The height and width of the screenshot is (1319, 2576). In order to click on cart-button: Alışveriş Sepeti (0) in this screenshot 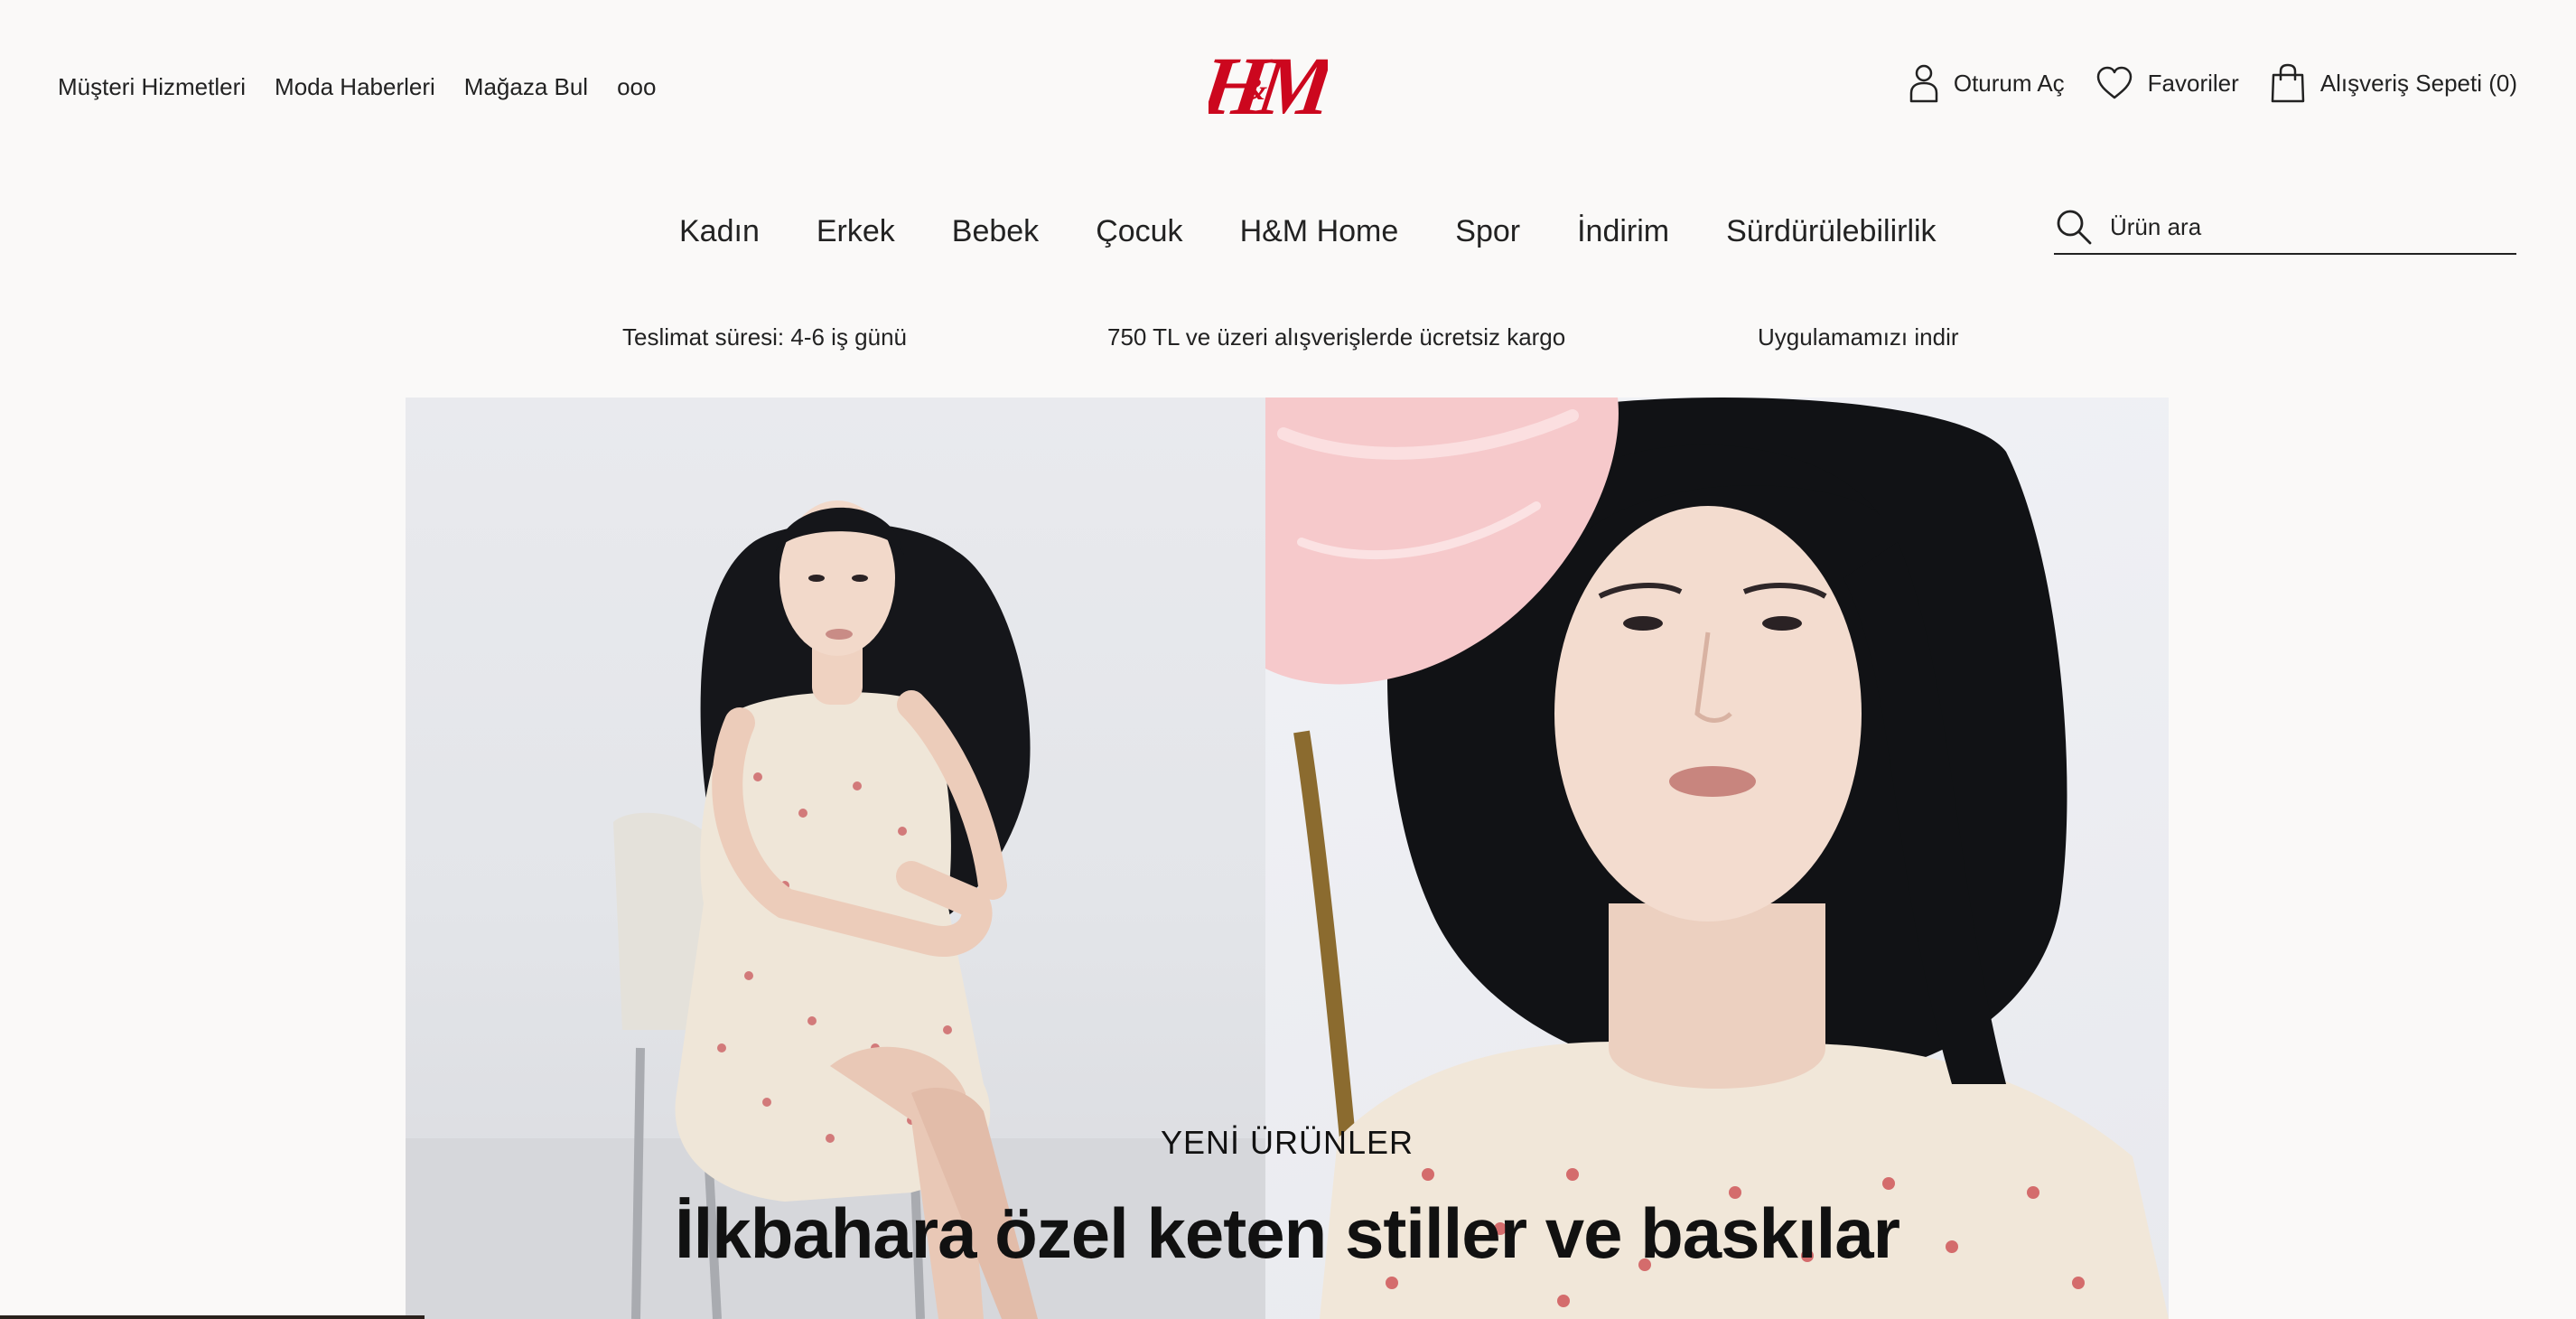, I will do `click(2393, 83)`.